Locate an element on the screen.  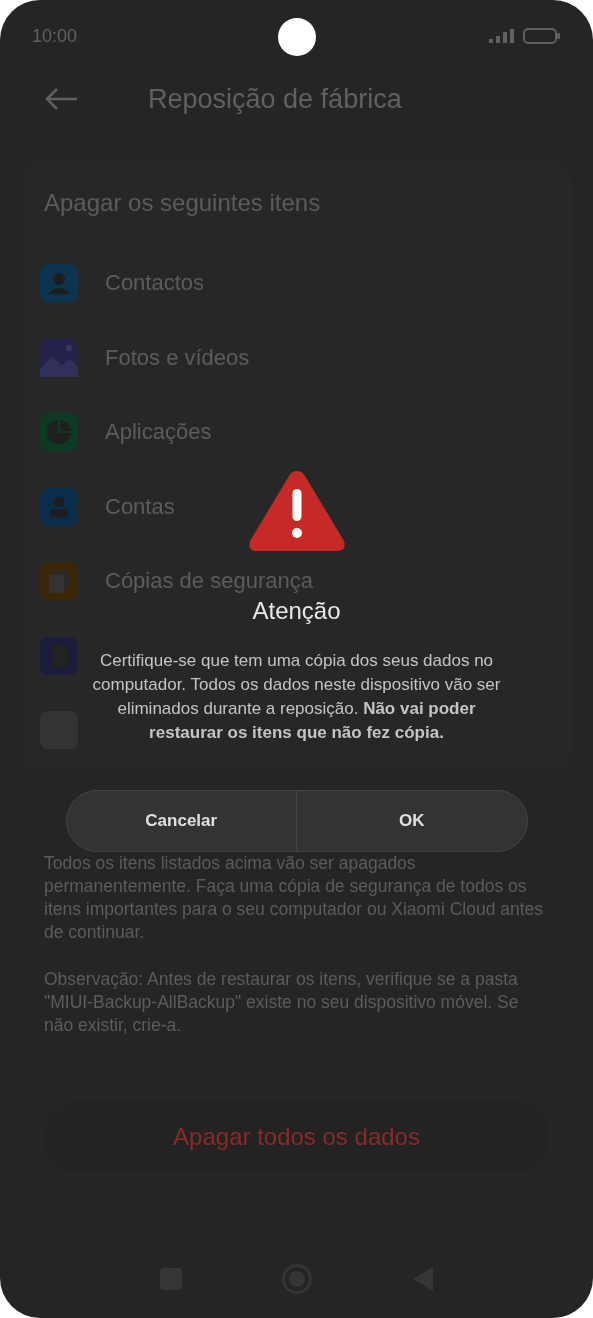
copy-icon is located at coordinates (59, 581).